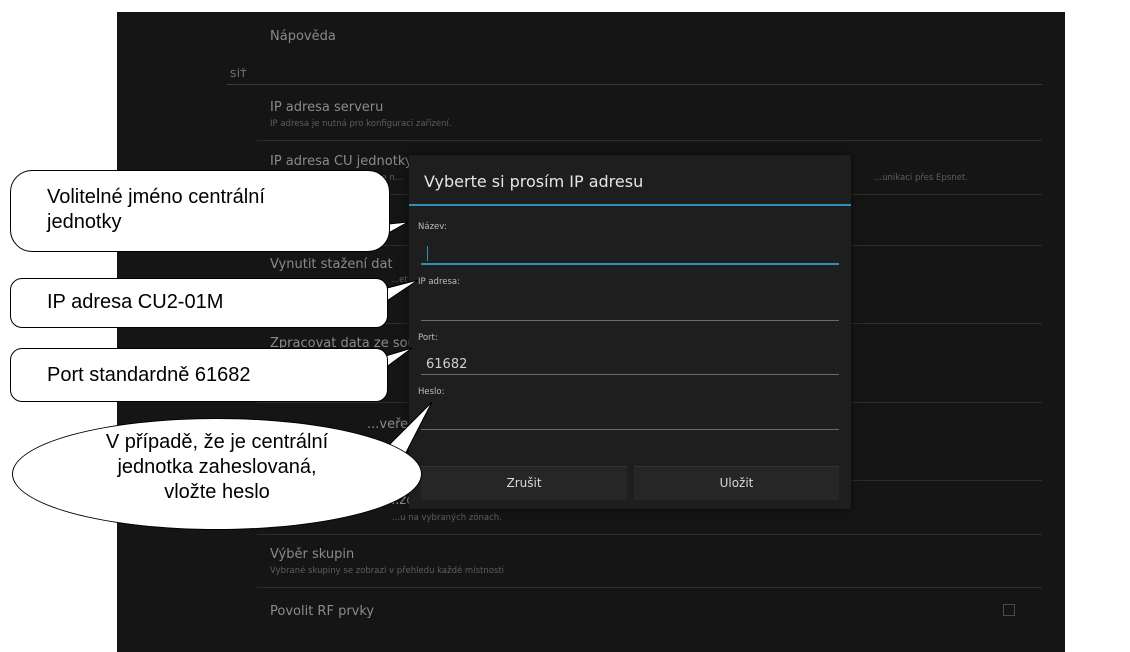  Describe the element at coordinates (630, 421) in the screenshot. I see `password-field` at that location.